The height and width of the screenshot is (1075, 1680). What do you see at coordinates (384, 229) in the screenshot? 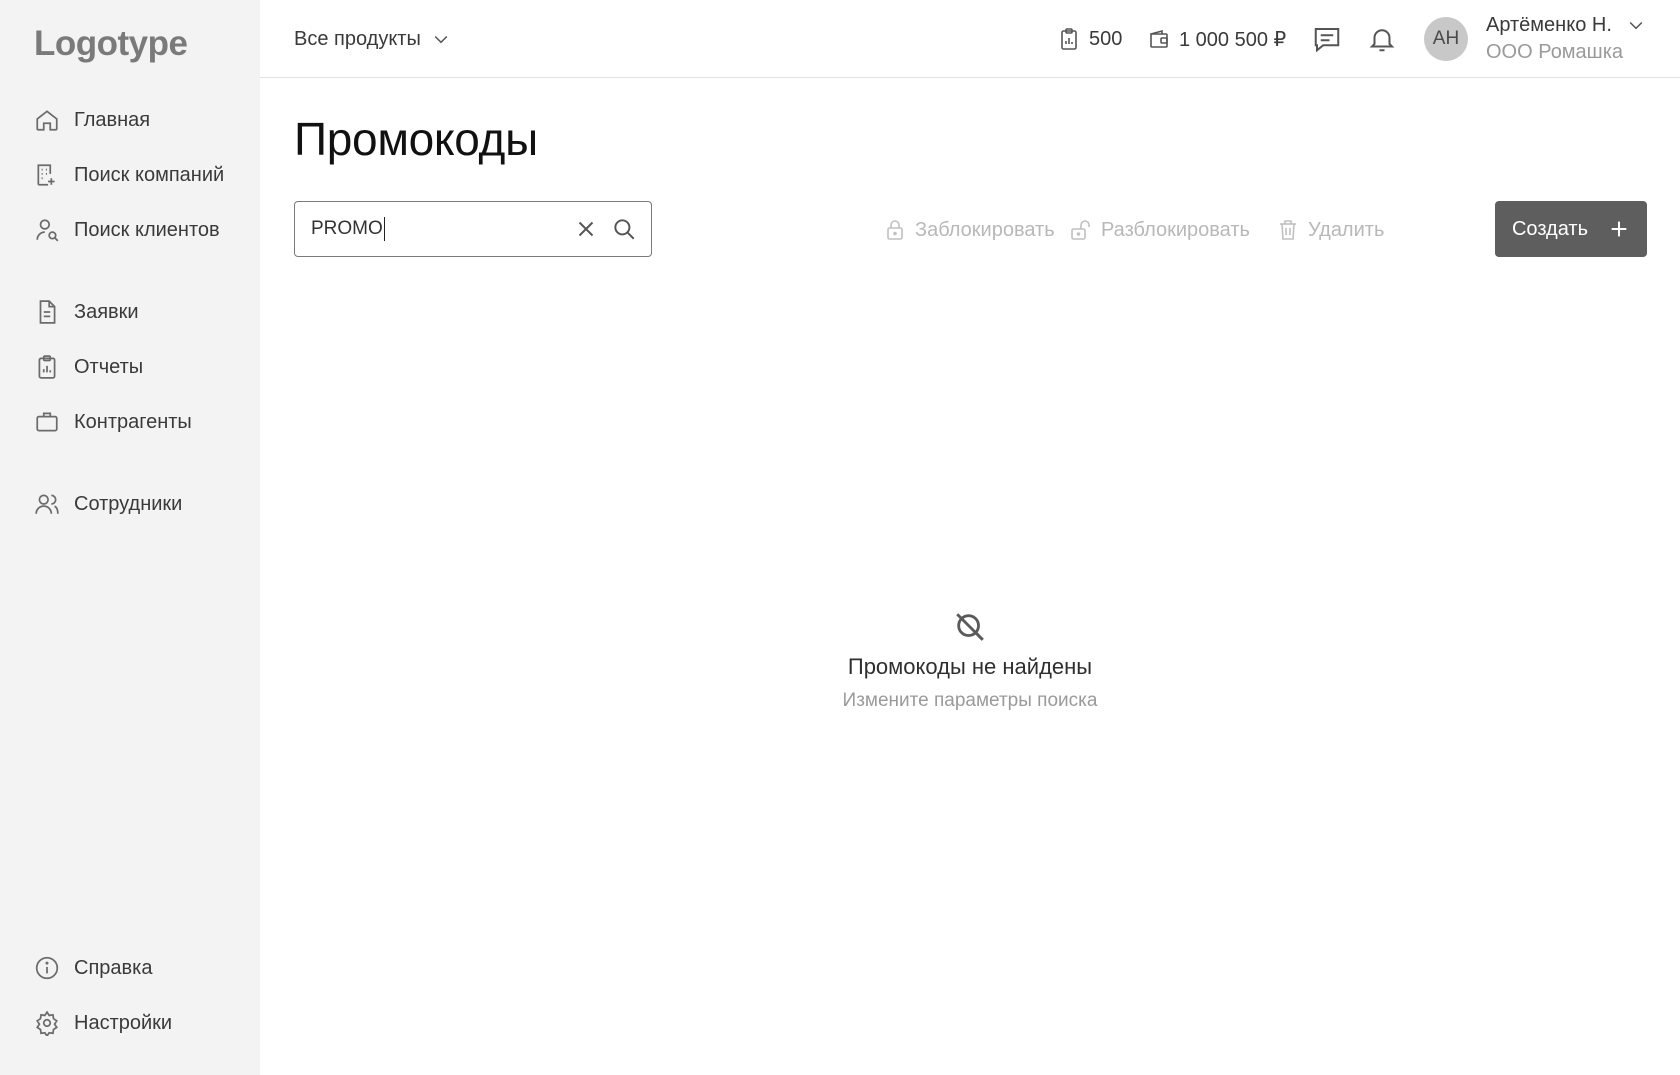
I see `text-caret` at bounding box center [384, 229].